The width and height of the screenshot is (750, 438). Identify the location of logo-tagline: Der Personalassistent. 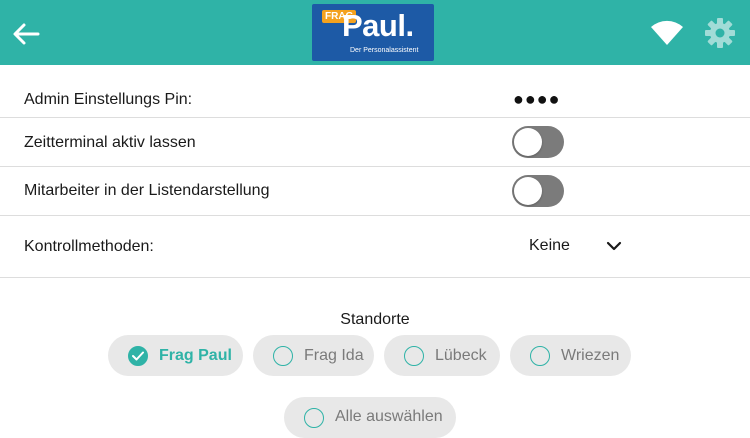
(384, 50).